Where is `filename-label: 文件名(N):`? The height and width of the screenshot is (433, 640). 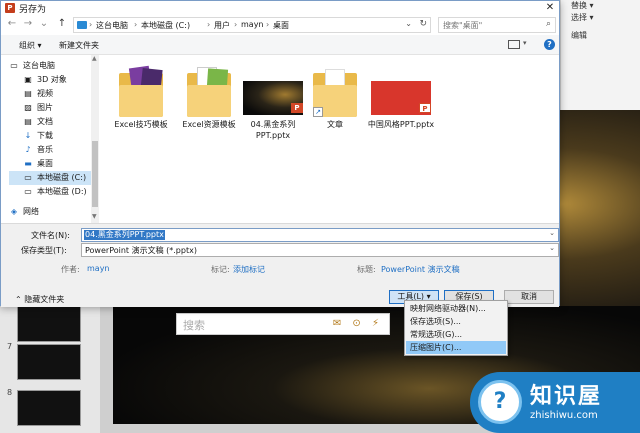 filename-label: 文件名(N): is located at coordinates (50, 235).